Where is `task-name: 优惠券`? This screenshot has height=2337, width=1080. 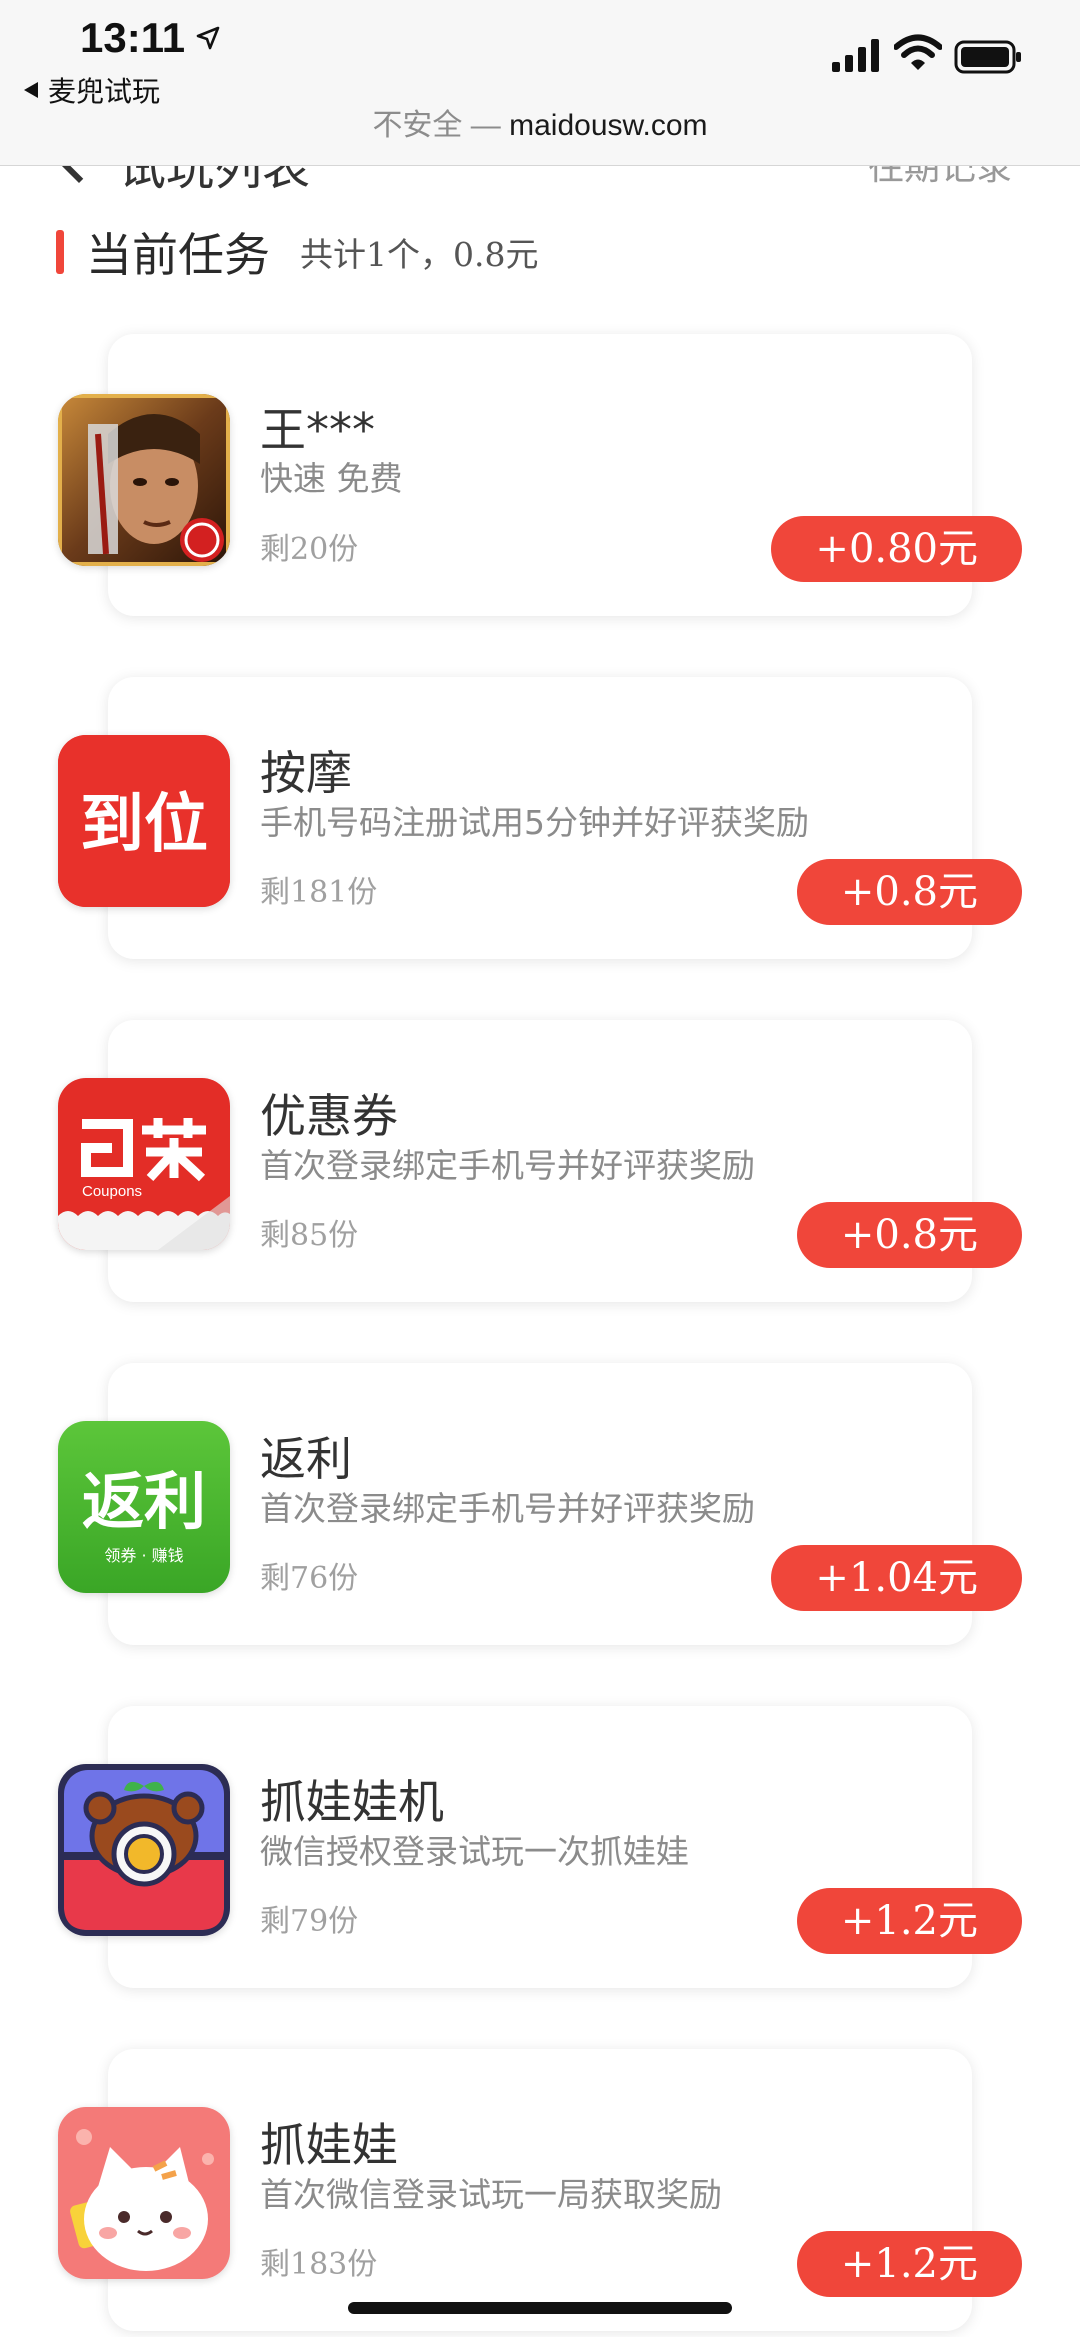 task-name: 优惠券 is located at coordinates (329, 1116).